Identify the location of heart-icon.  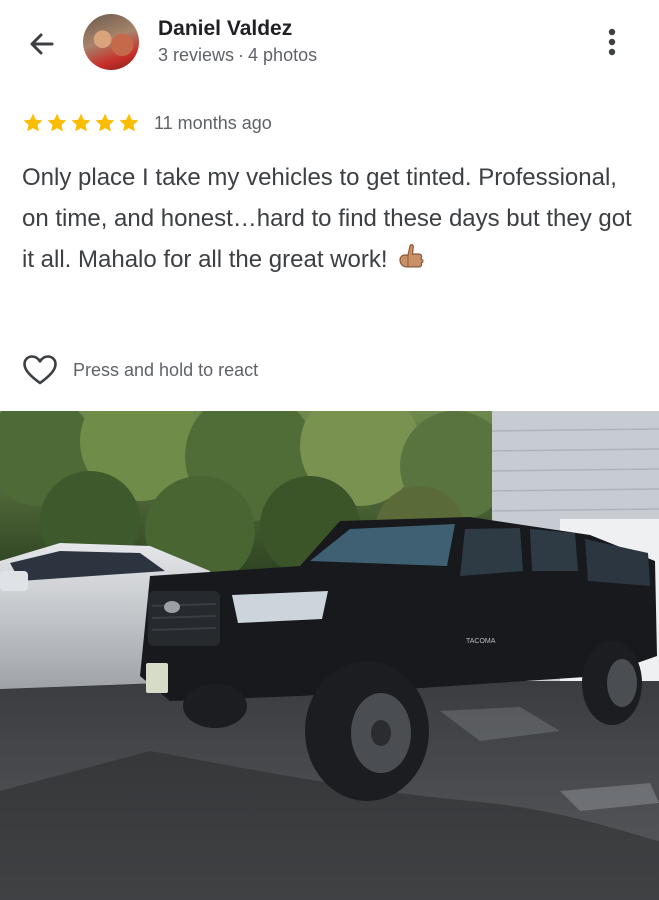
(40, 370).